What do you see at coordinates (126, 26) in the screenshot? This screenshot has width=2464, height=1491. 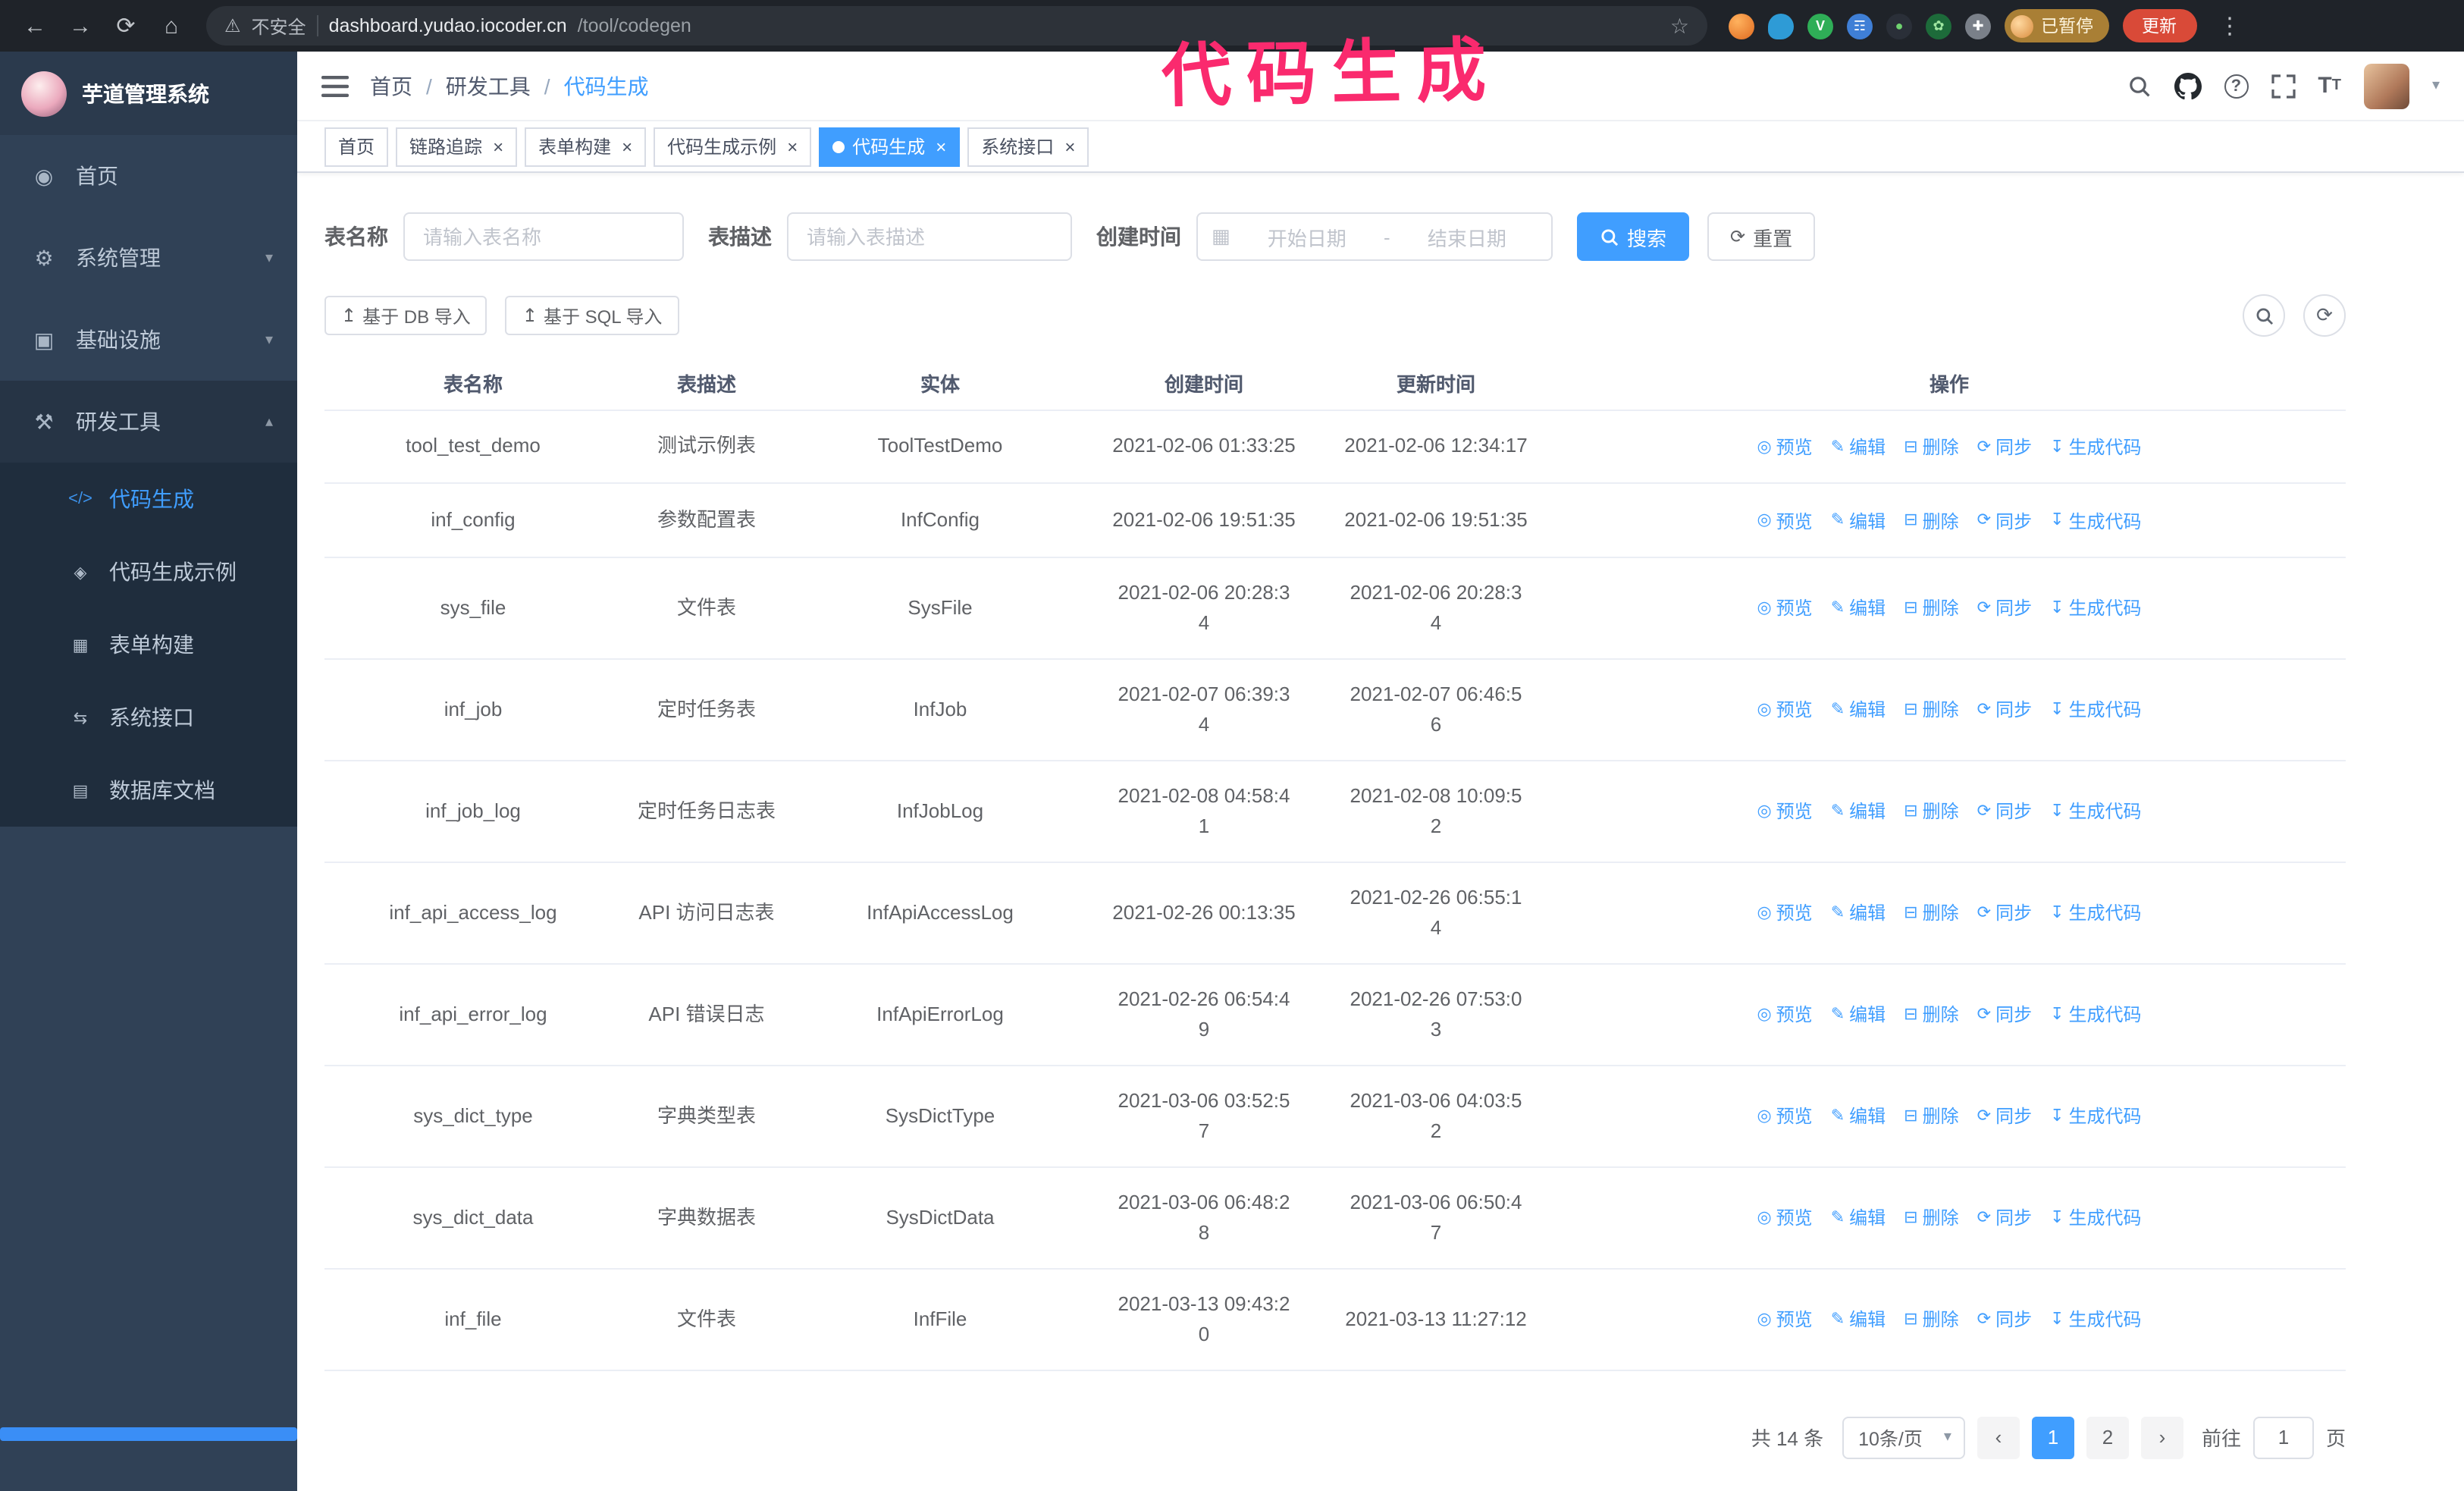 I see `browser-refresh-icon: ⟳` at bounding box center [126, 26].